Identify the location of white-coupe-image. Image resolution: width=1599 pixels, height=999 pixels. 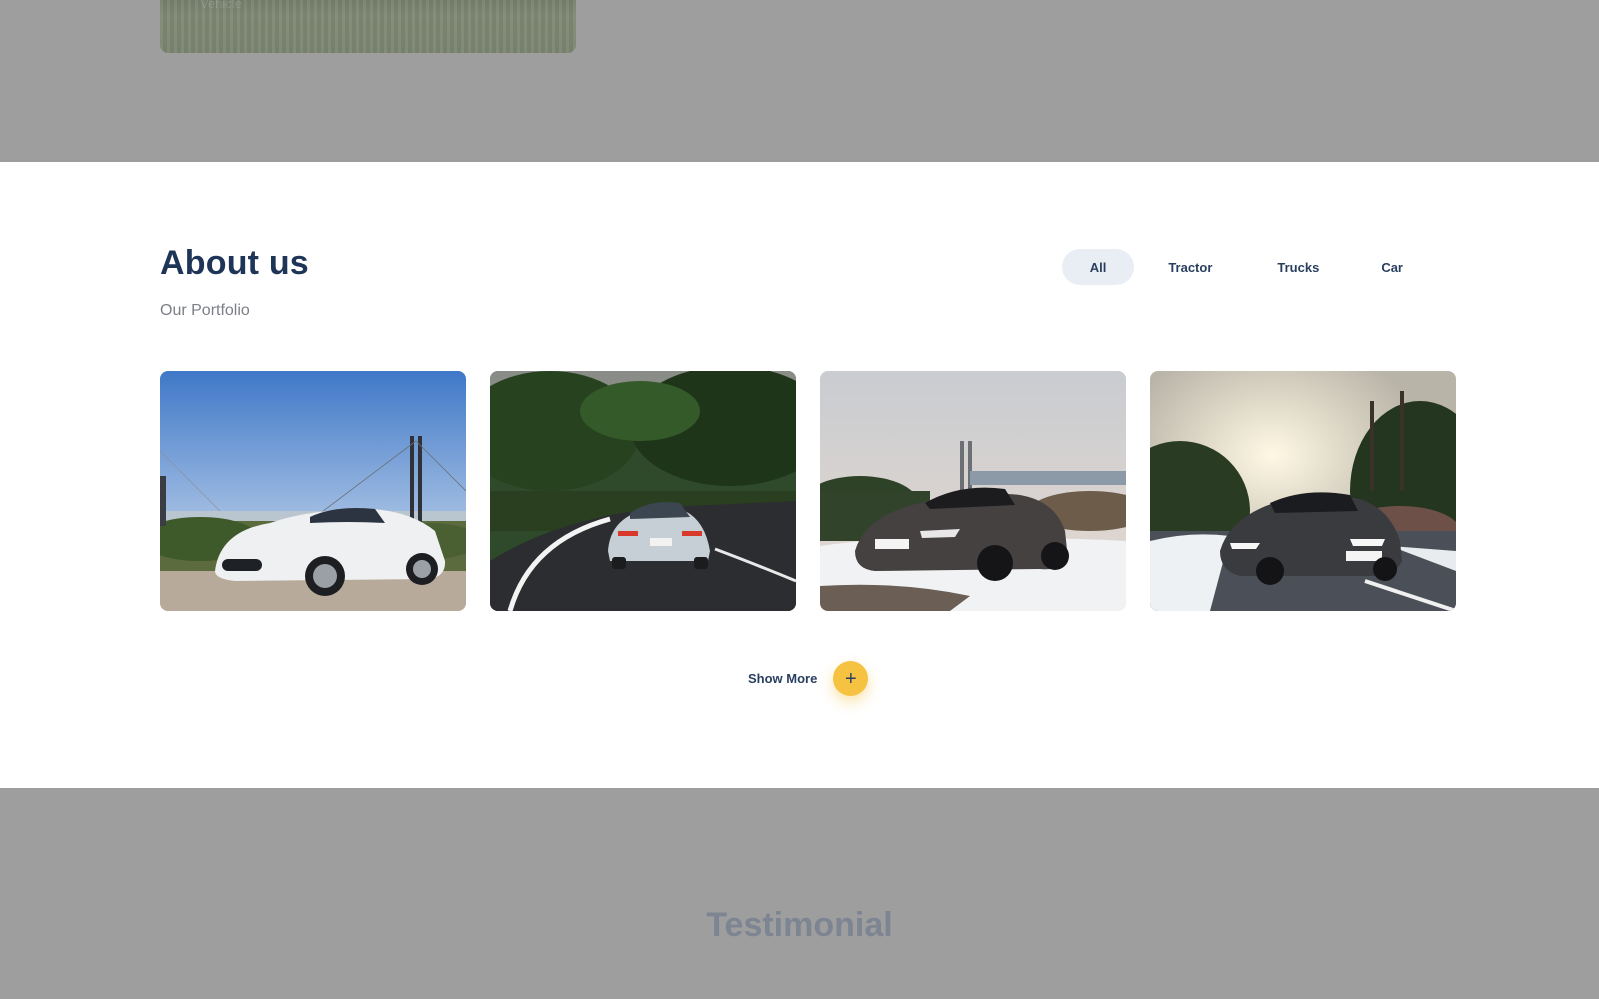
(313, 491).